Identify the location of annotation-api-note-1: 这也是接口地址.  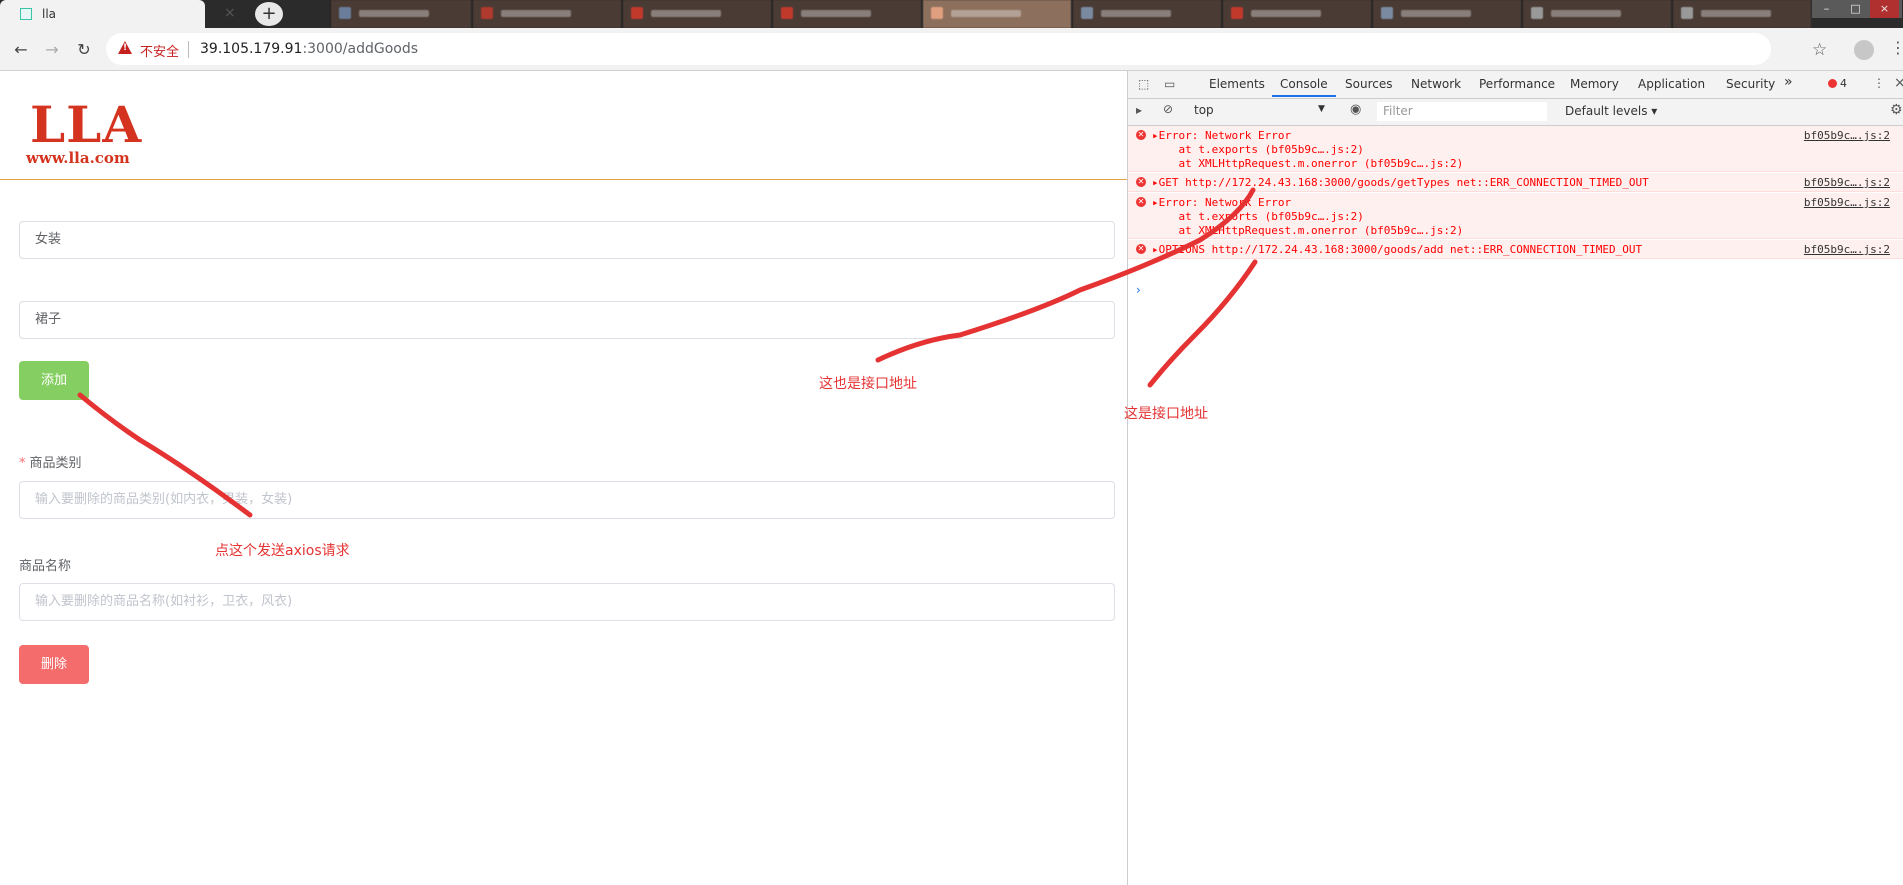
(868, 384).